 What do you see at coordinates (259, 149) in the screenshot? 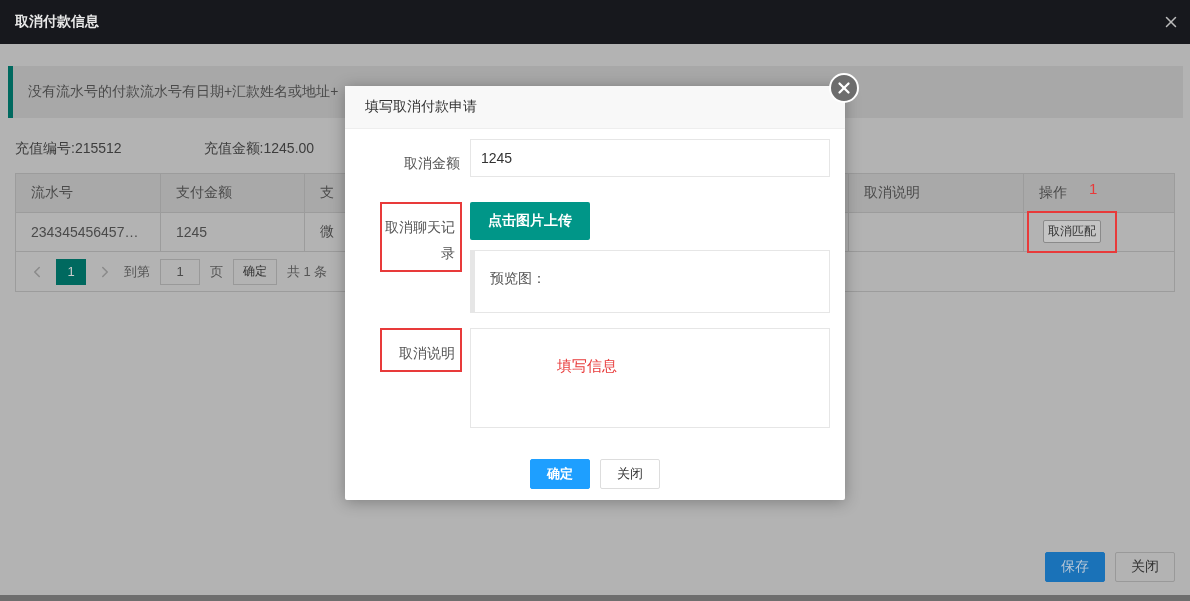
I see `info-text: 充值金额:1245.00` at bounding box center [259, 149].